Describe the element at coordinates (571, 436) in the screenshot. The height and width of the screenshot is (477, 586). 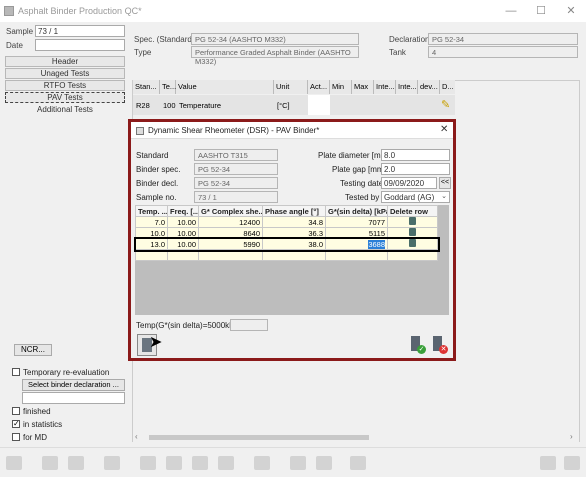
I see `scroll-right-icon: ›` at that location.